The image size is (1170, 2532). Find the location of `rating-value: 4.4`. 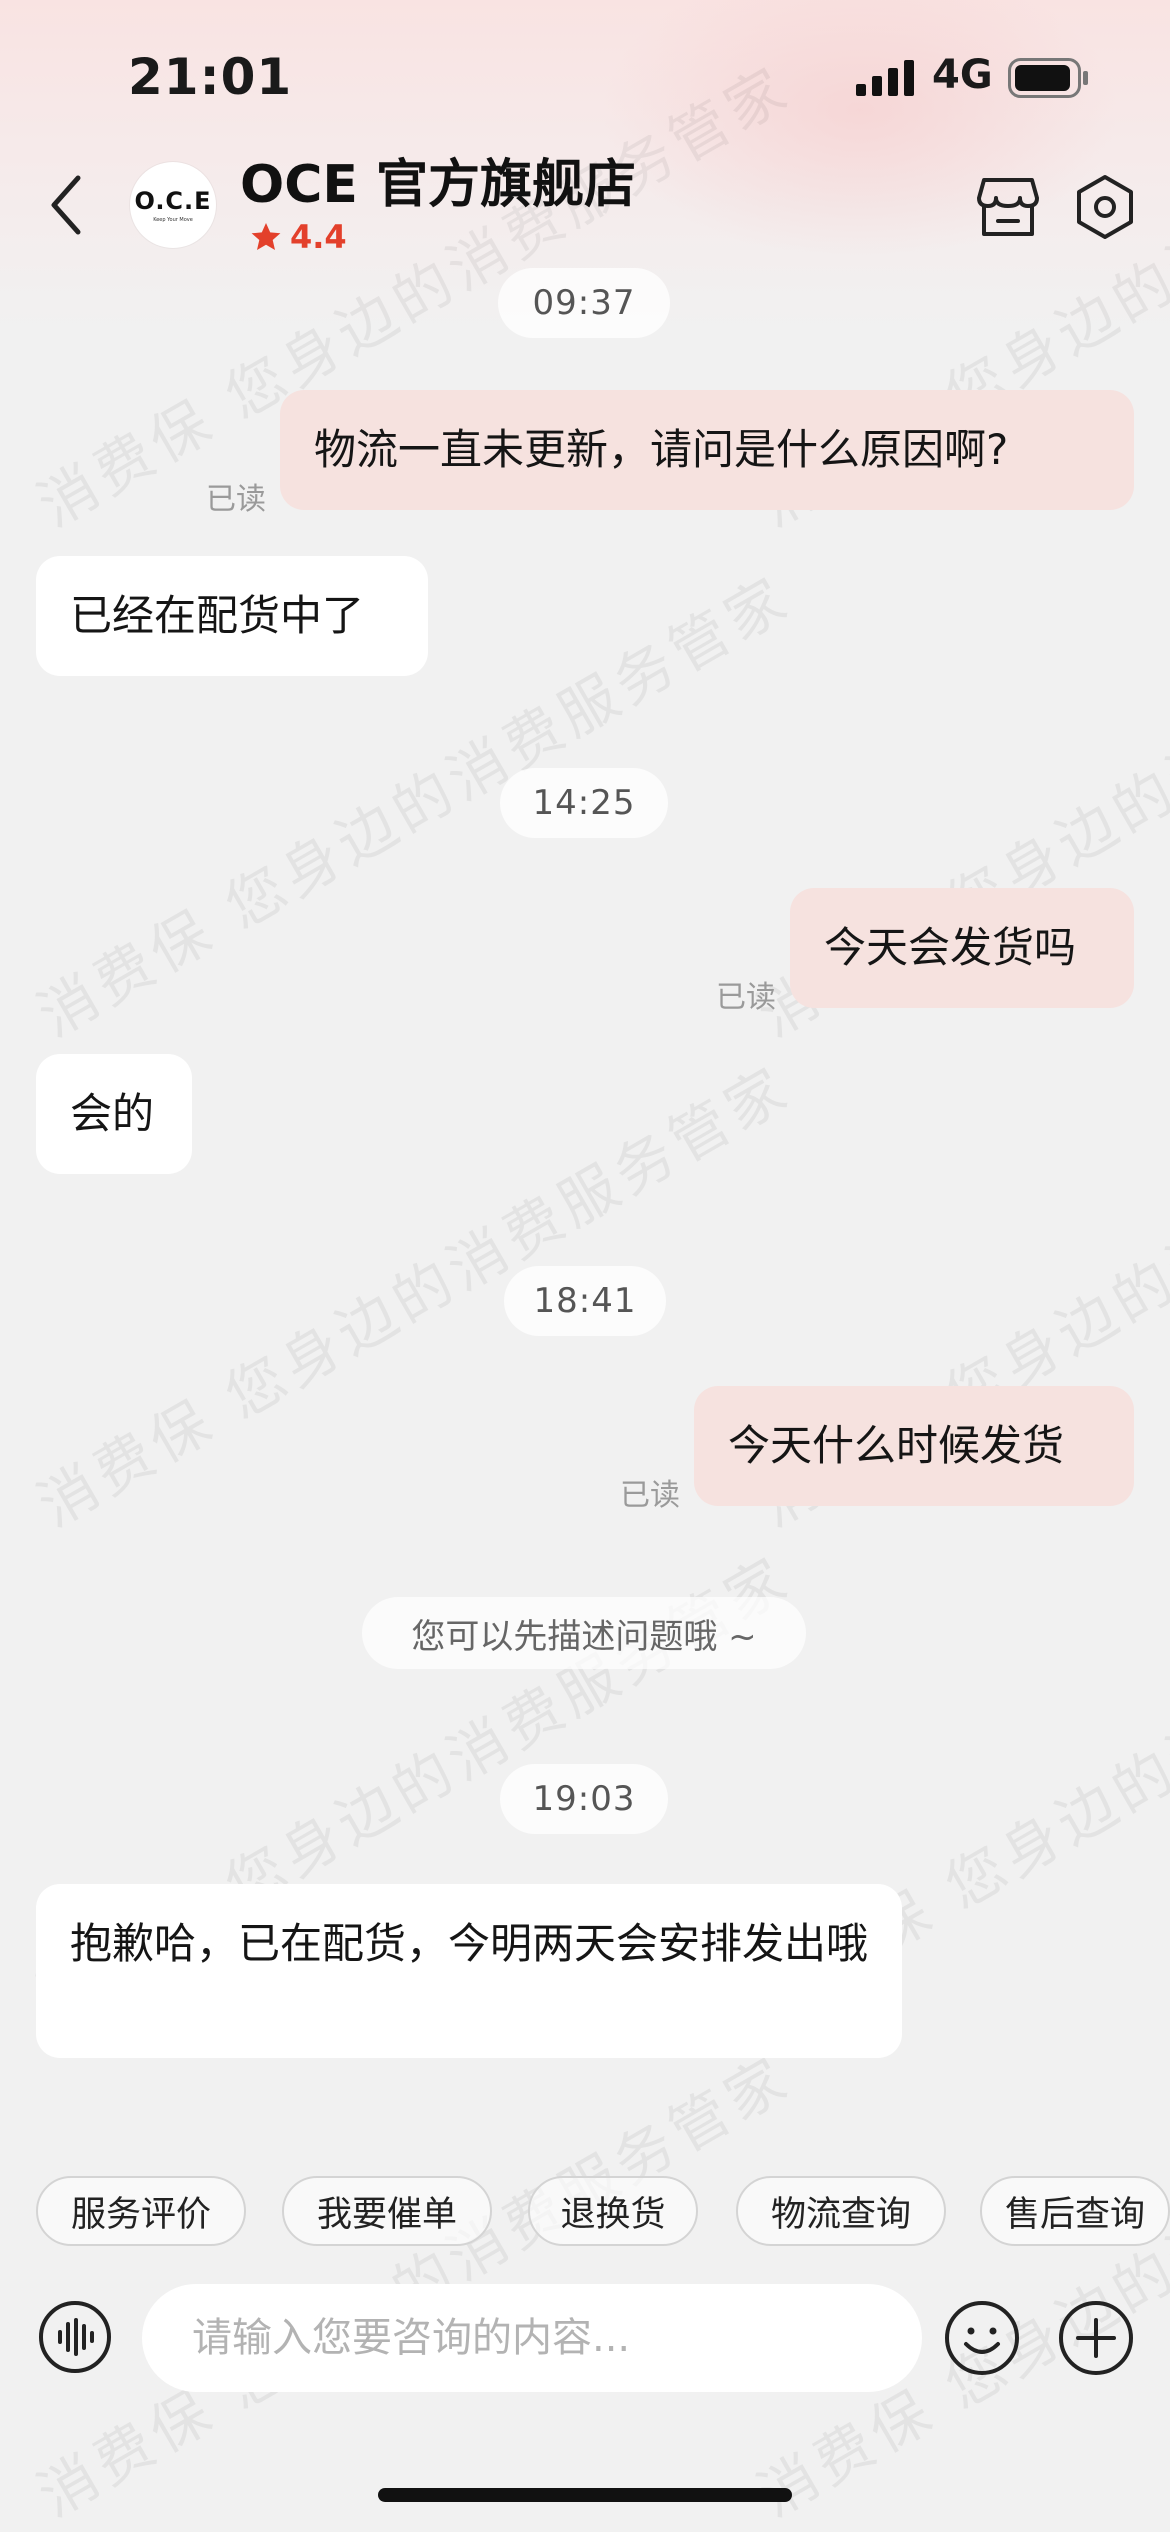

rating-value: 4.4 is located at coordinates (318, 237).